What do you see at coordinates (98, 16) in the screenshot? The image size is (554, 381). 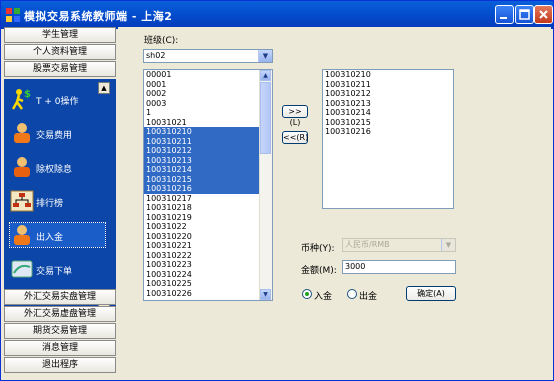 I see `window-title: 模拟交易系统教师端 - 上海2` at bounding box center [98, 16].